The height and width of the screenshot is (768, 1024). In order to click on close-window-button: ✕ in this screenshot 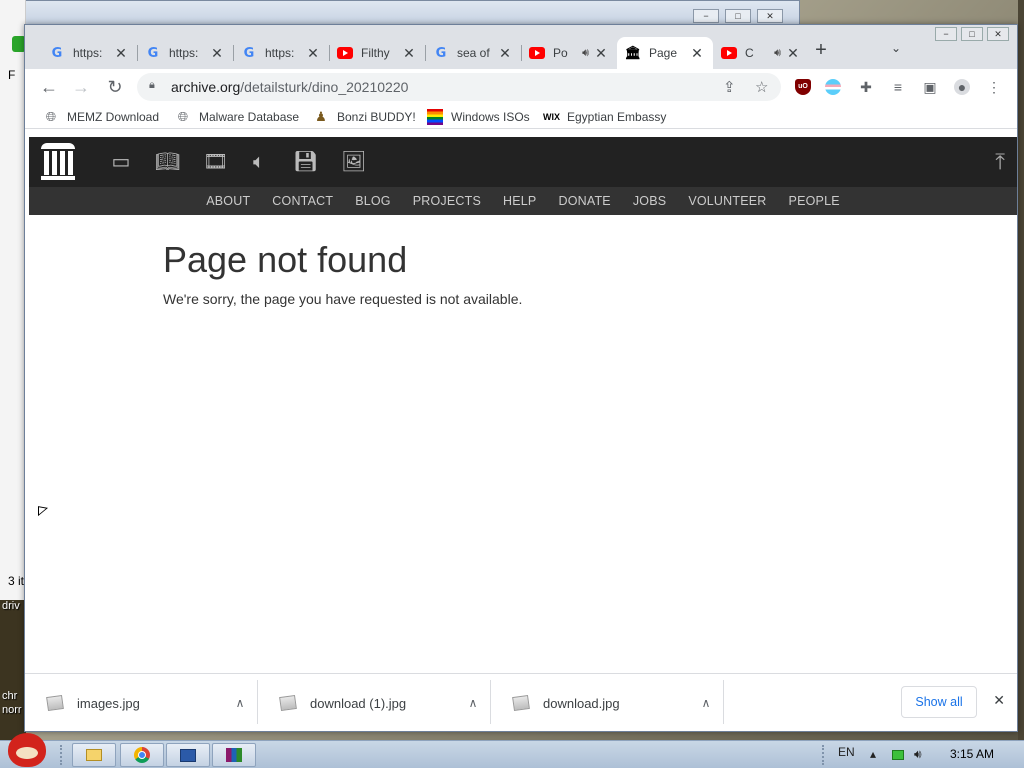, I will do `click(998, 34)`.